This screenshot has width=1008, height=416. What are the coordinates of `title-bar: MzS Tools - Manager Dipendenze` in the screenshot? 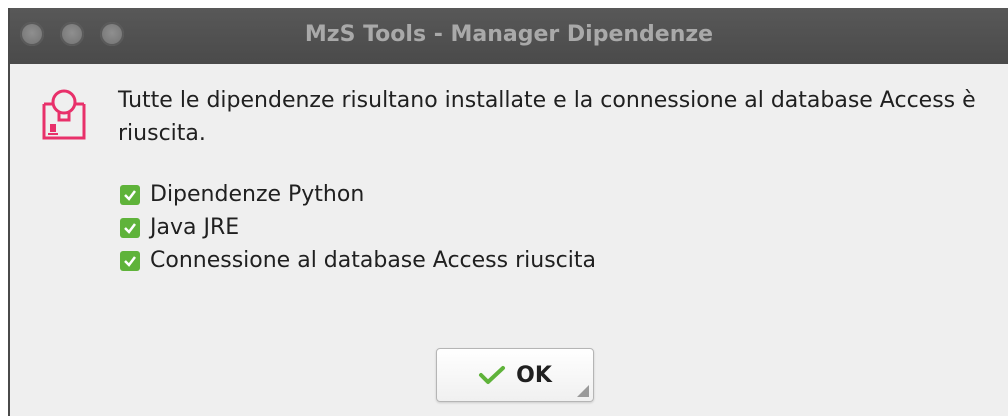 It's located at (509, 36).